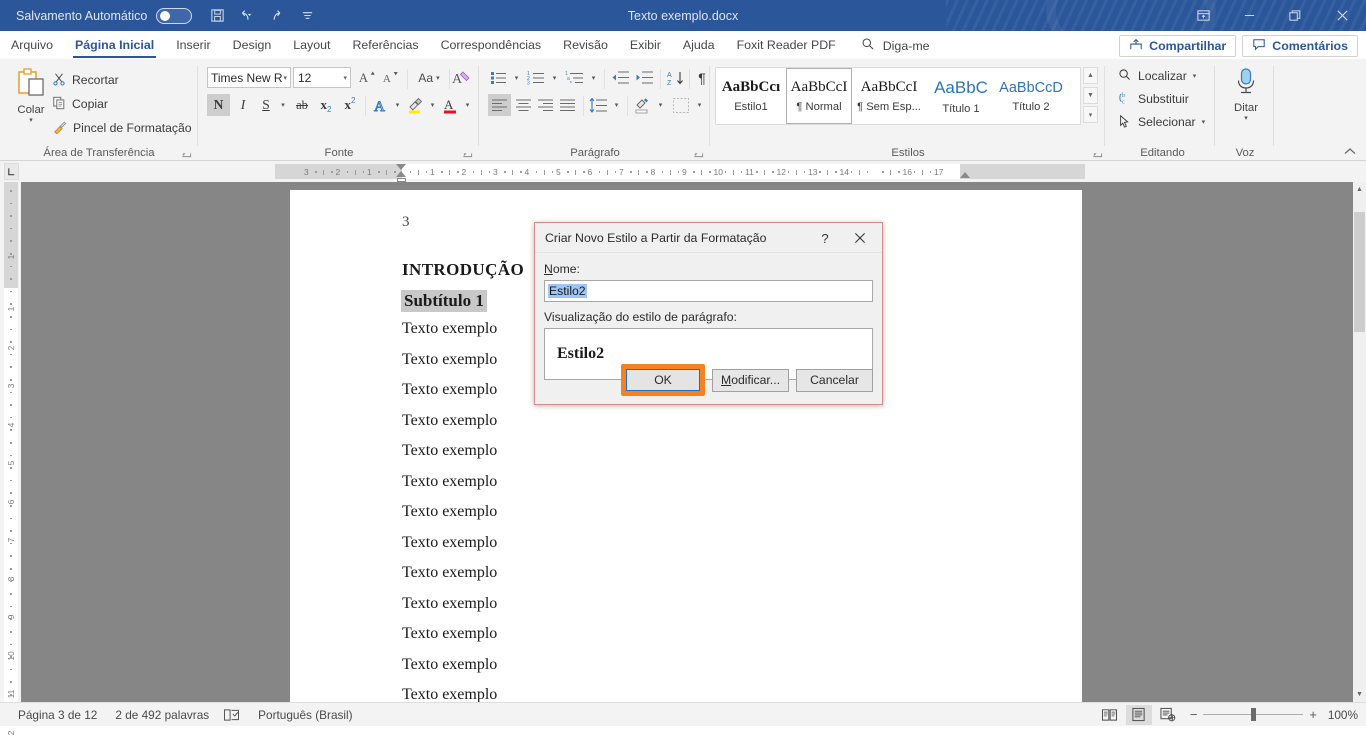 The image size is (1366, 740). What do you see at coordinates (231, 715) in the screenshot?
I see `proofing-icon` at bounding box center [231, 715].